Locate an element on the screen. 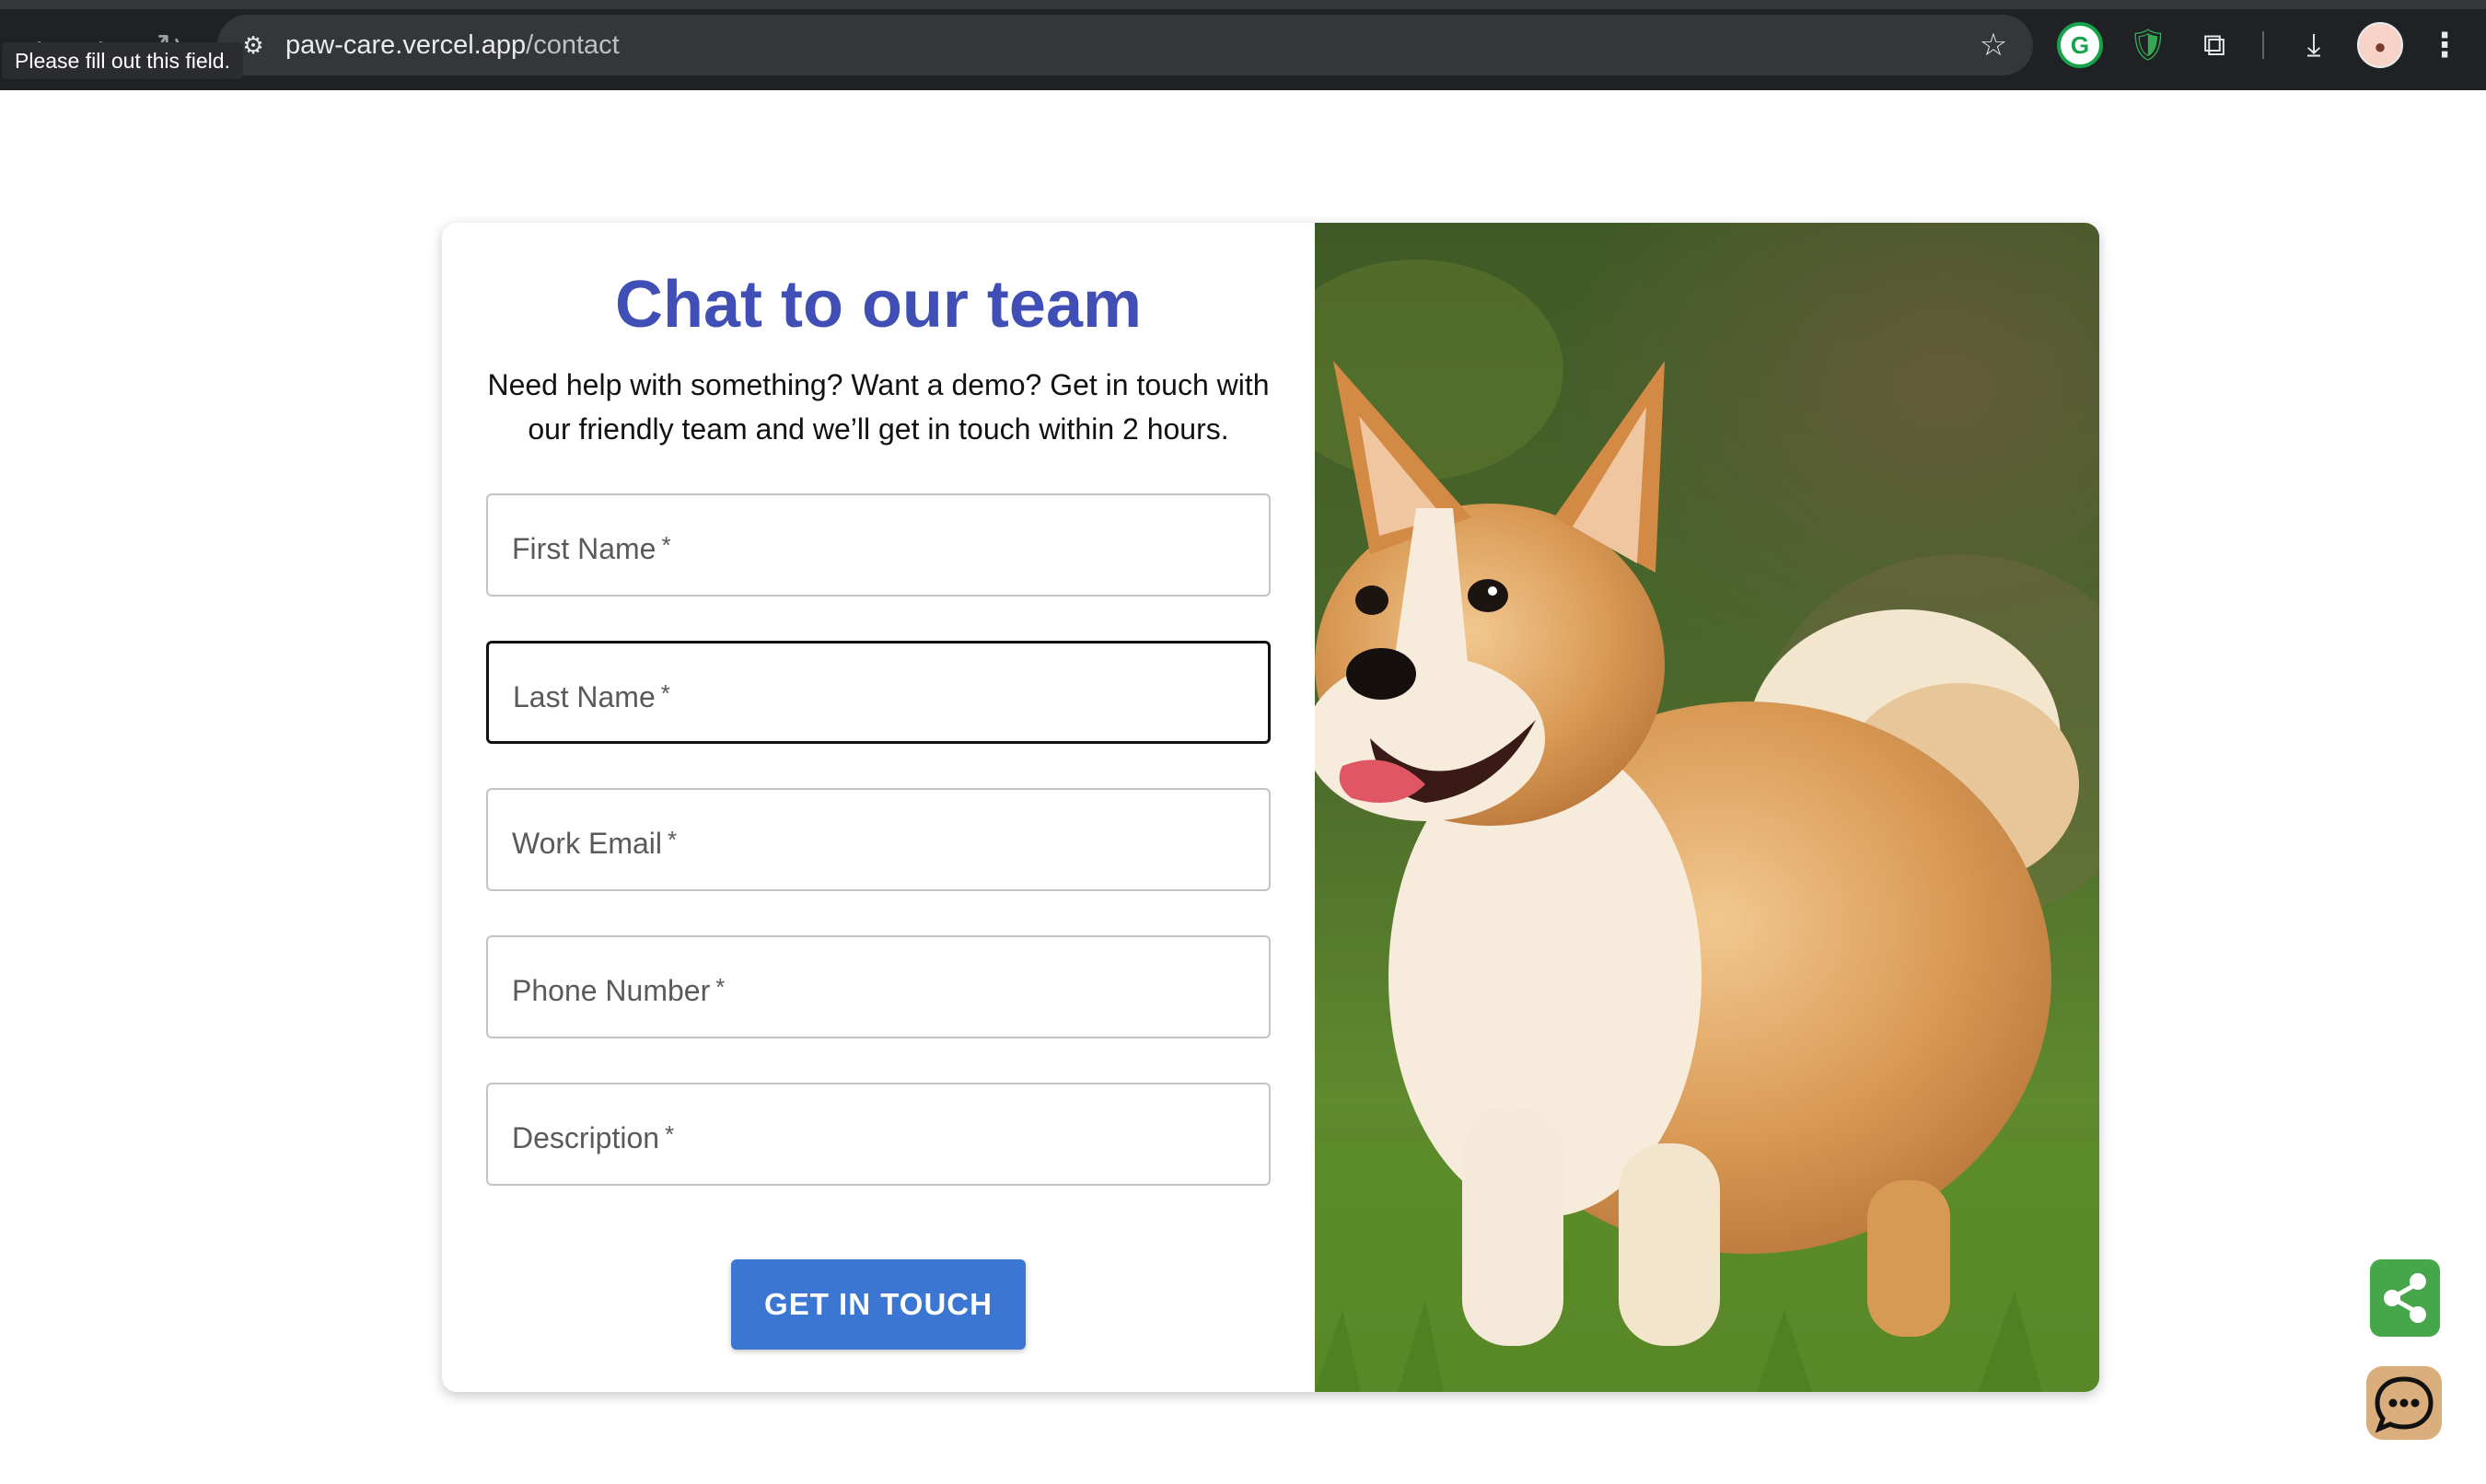 The width and height of the screenshot is (2486, 1484). url-host: paw-care.vercel.app is located at coordinates (406, 45).